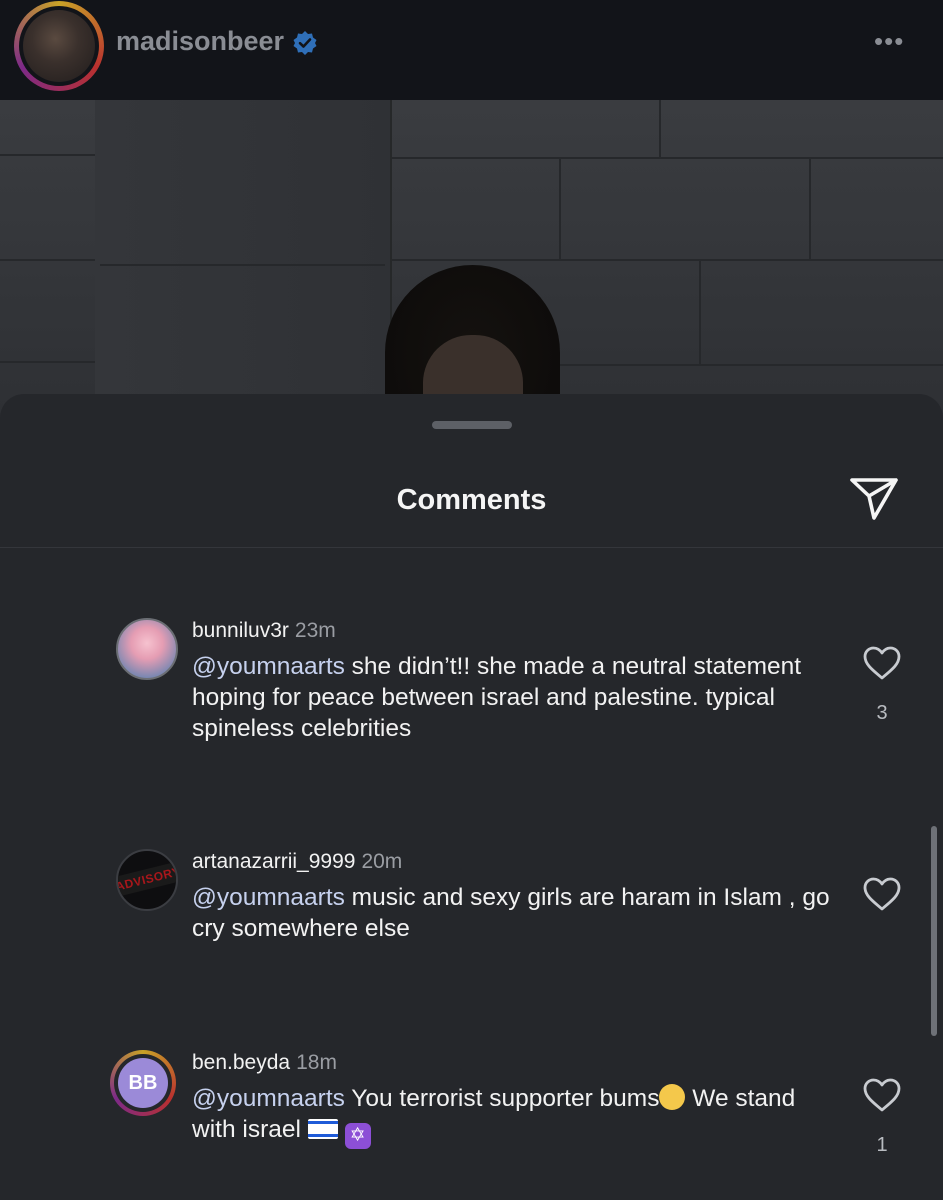 Image resolution: width=943 pixels, height=1200 pixels. I want to click on post-author-avatar, so click(59, 46).